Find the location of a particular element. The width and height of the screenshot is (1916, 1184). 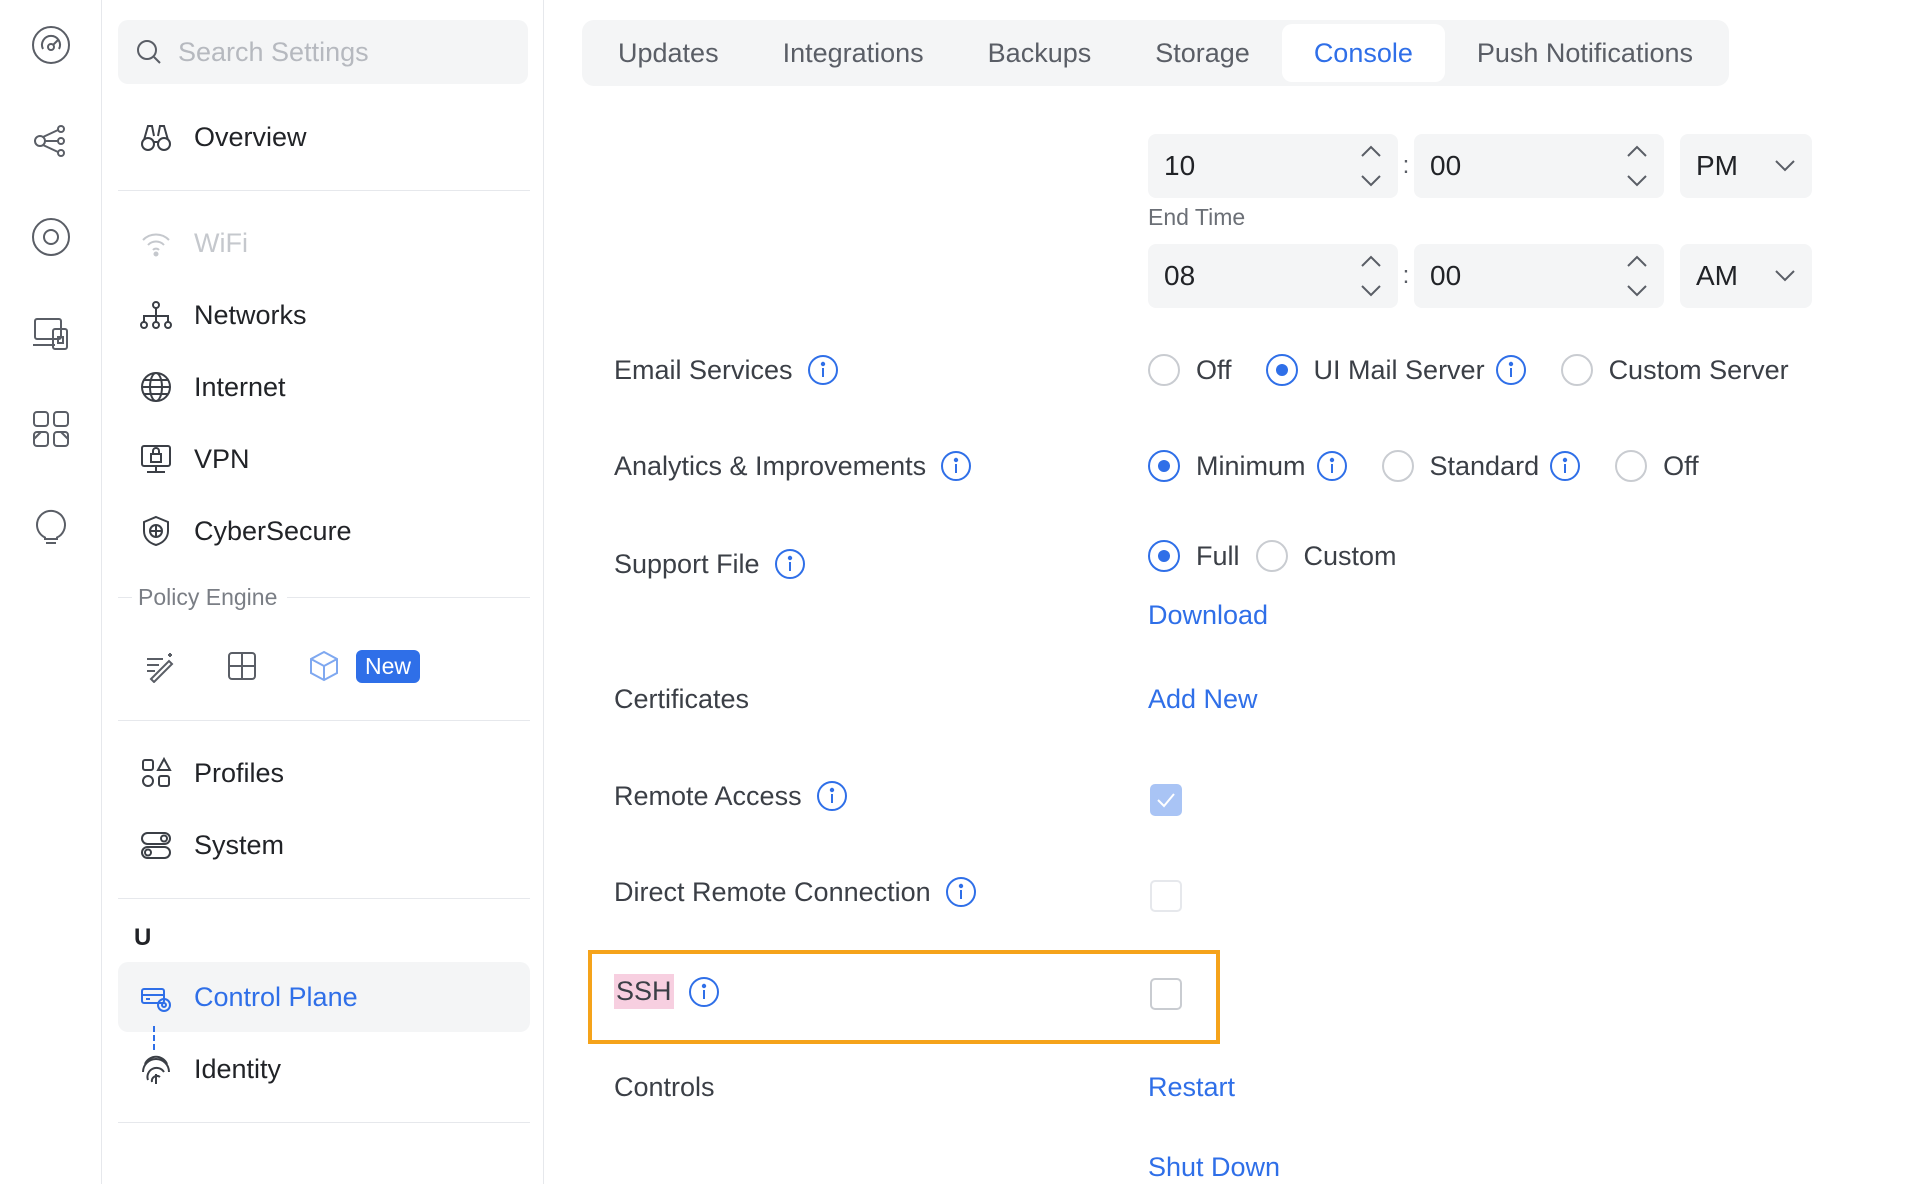

end-hour-stepper: 08 is located at coordinates (1273, 276).